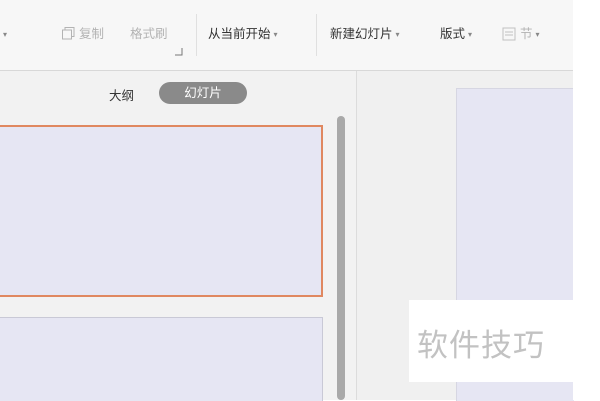  I want to click on new-slide-button: 新建幻灯片 ▾, so click(365, 34).